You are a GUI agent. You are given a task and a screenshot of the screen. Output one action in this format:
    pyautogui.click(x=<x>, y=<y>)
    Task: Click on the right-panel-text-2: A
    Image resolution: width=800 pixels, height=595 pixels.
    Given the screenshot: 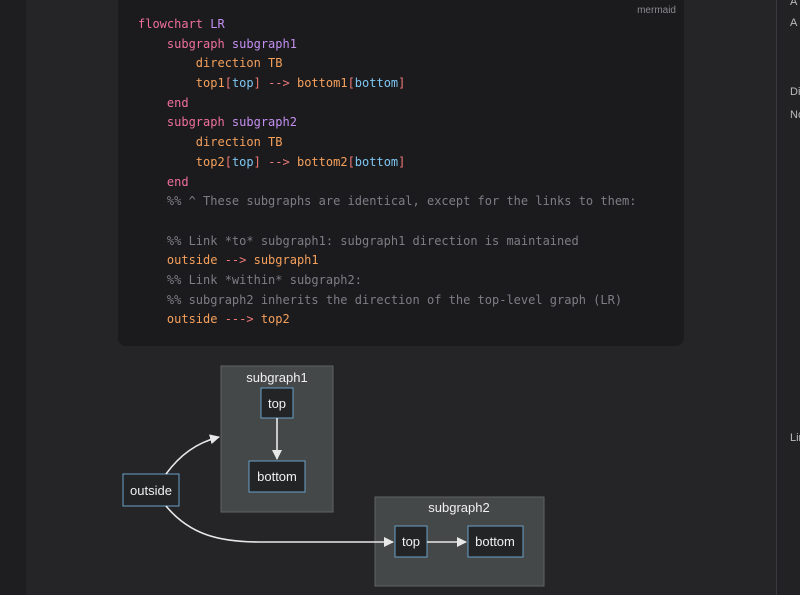 What is the action you would take?
    pyautogui.click(x=794, y=23)
    